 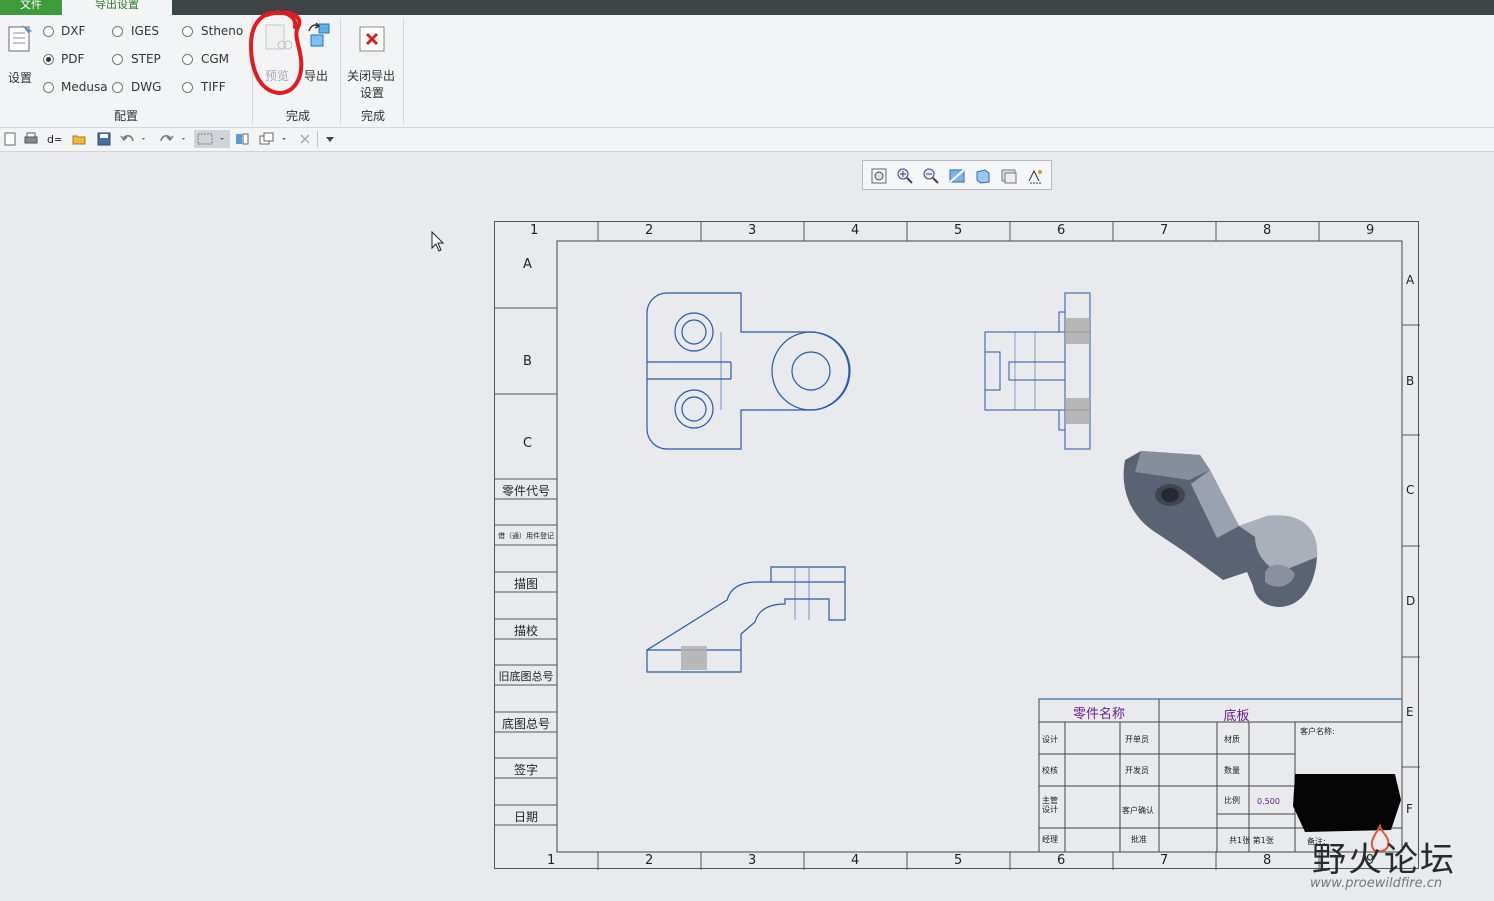 I want to click on save-icon, so click(x=104, y=139).